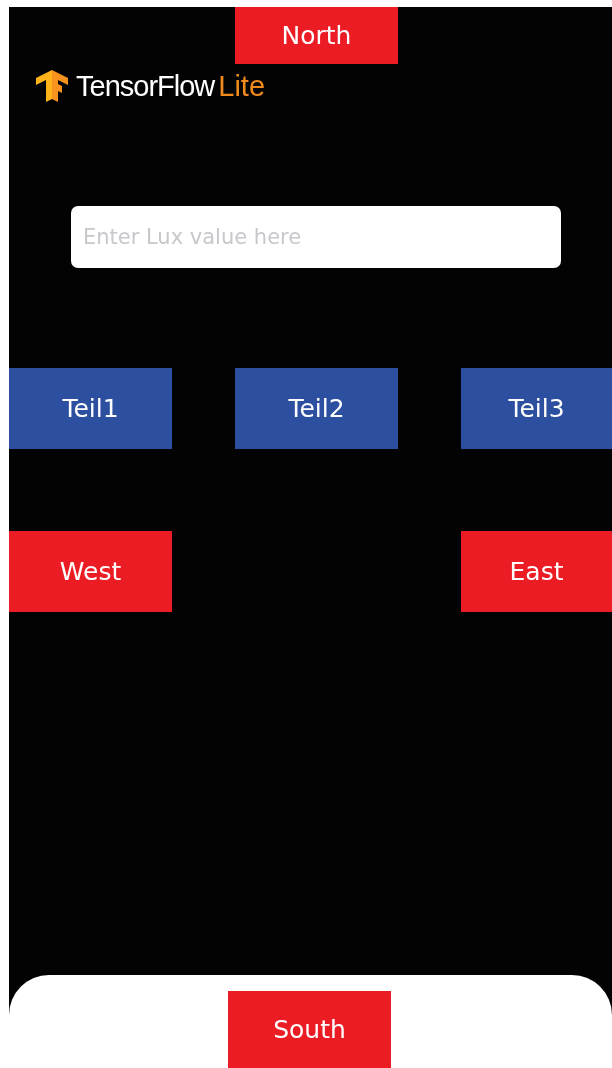 The width and height of the screenshot is (612, 1068). What do you see at coordinates (536, 408) in the screenshot?
I see `part-button: Teil3` at bounding box center [536, 408].